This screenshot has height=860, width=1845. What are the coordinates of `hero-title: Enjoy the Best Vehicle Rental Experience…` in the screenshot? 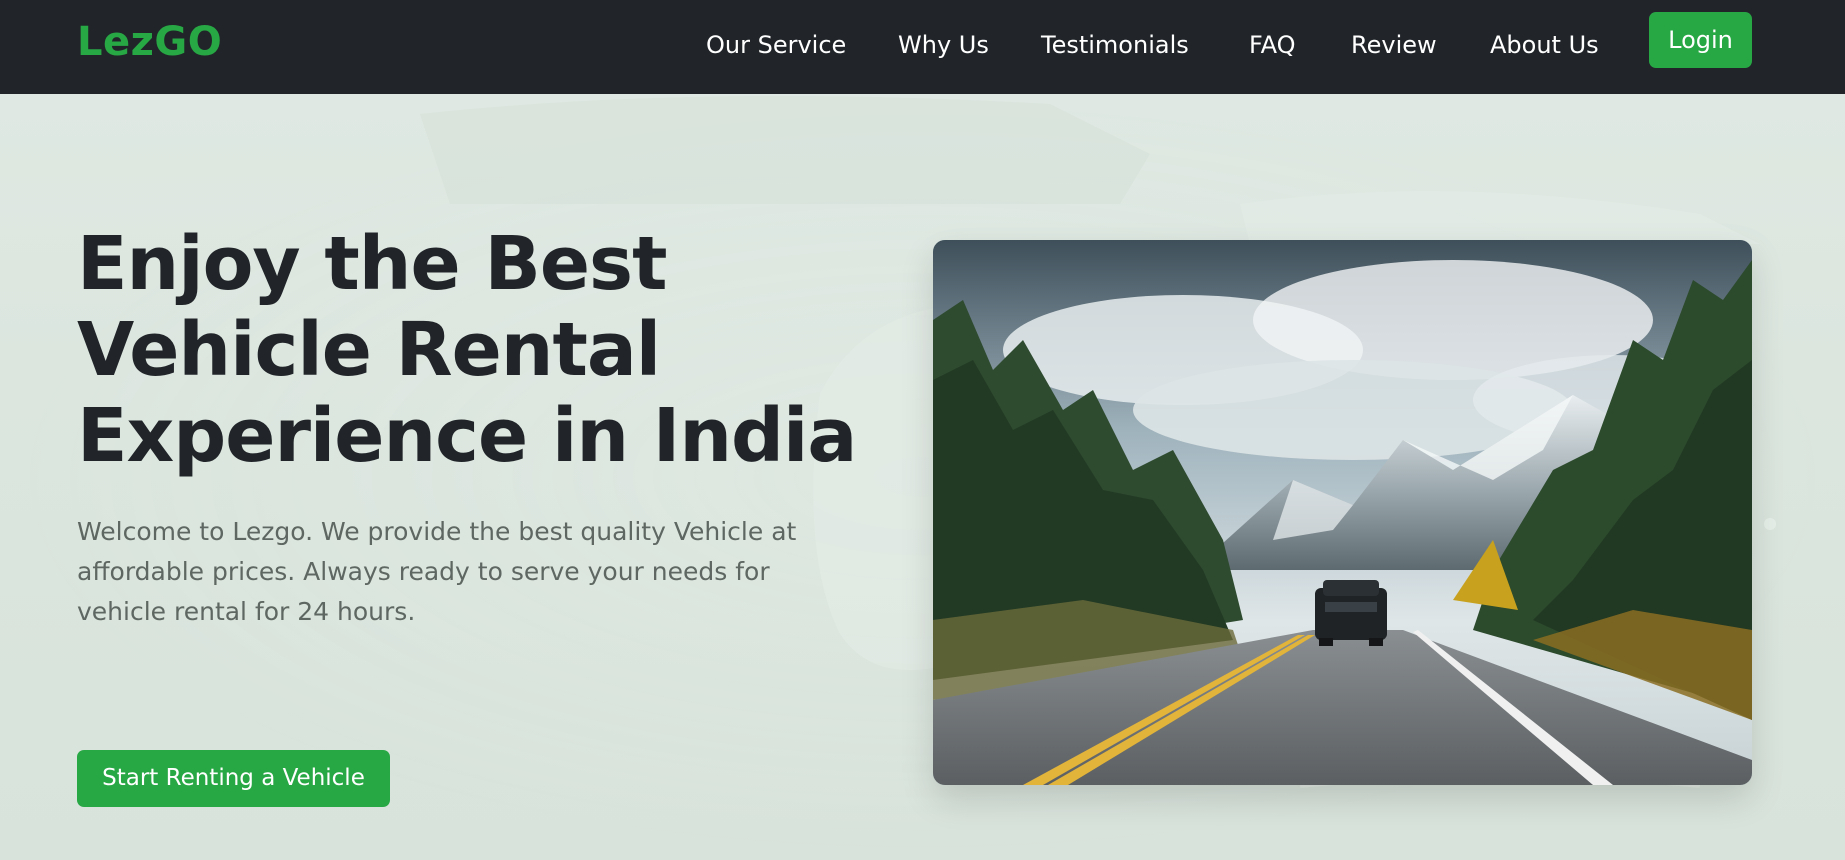 It's located at (467, 350).